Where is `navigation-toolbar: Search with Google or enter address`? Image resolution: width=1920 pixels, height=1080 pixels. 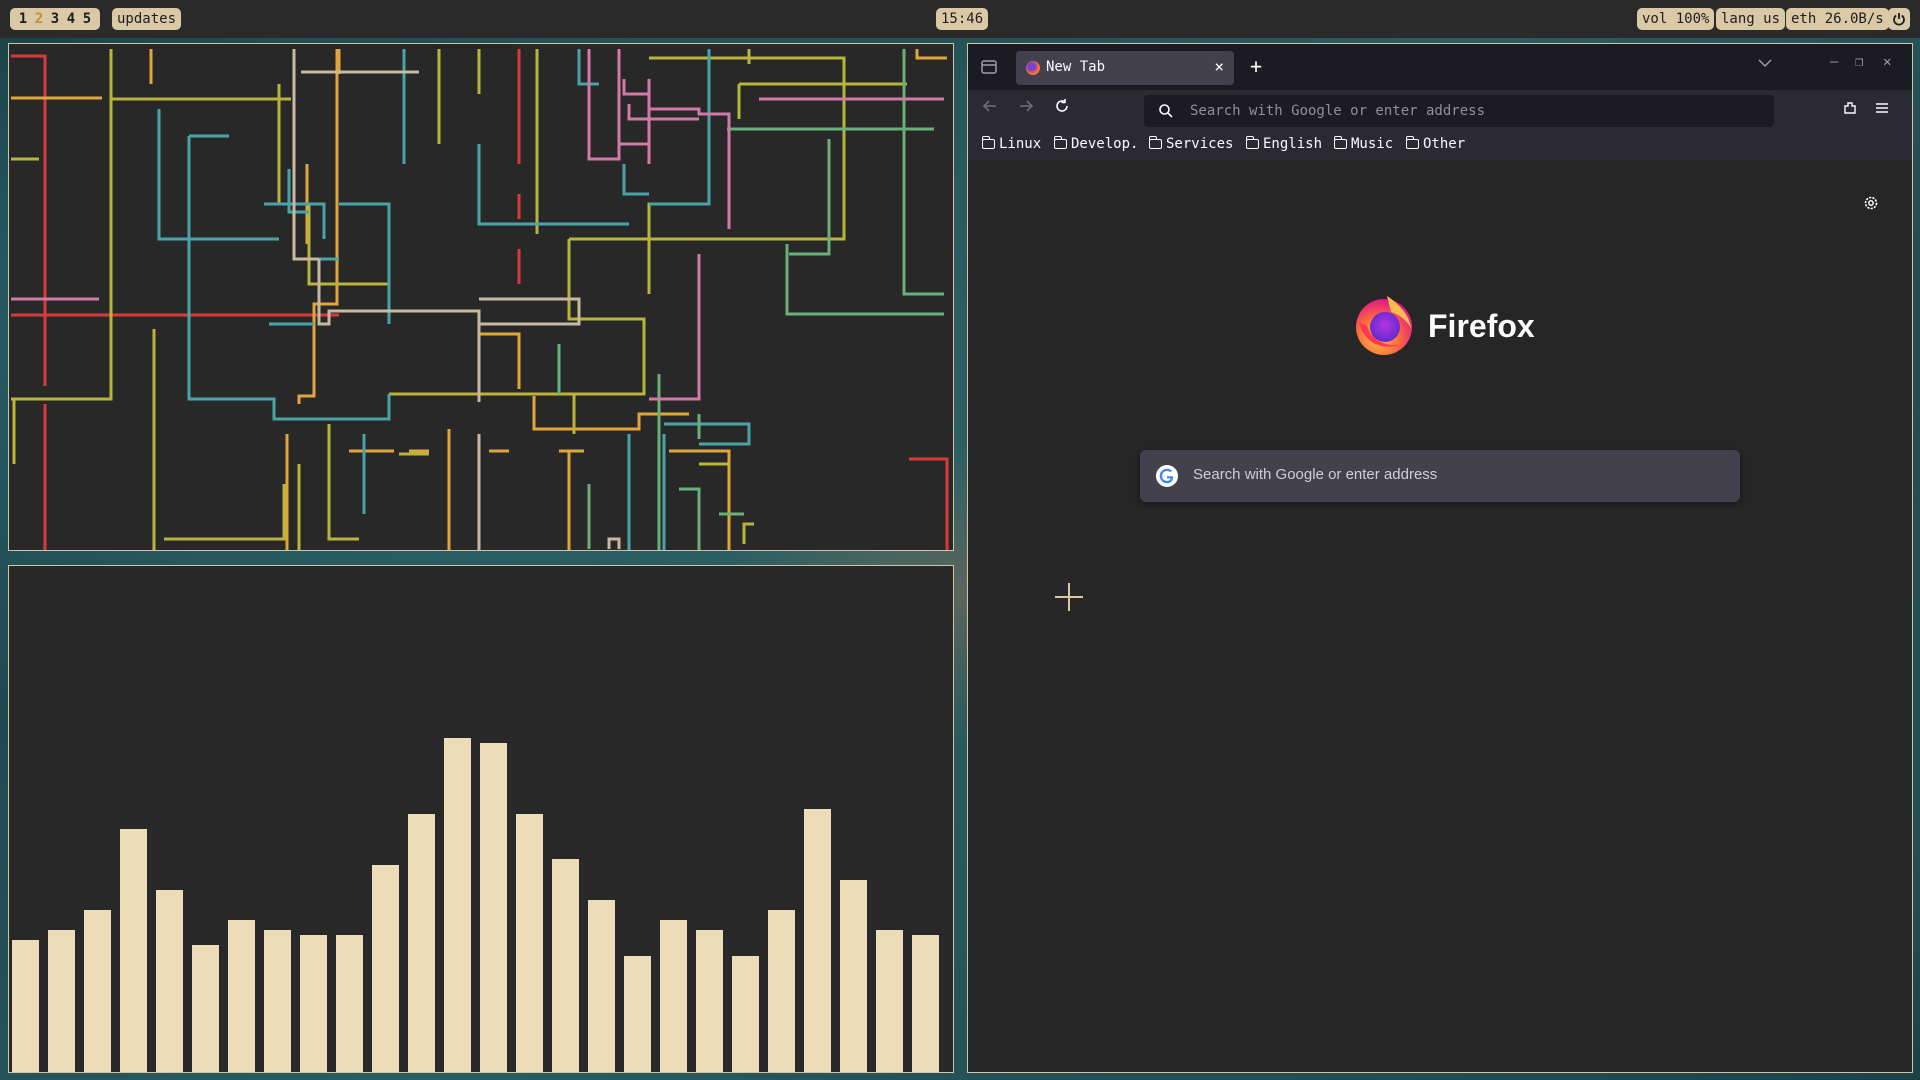
navigation-toolbar: Search with Google or enter address is located at coordinates (1440, 110).